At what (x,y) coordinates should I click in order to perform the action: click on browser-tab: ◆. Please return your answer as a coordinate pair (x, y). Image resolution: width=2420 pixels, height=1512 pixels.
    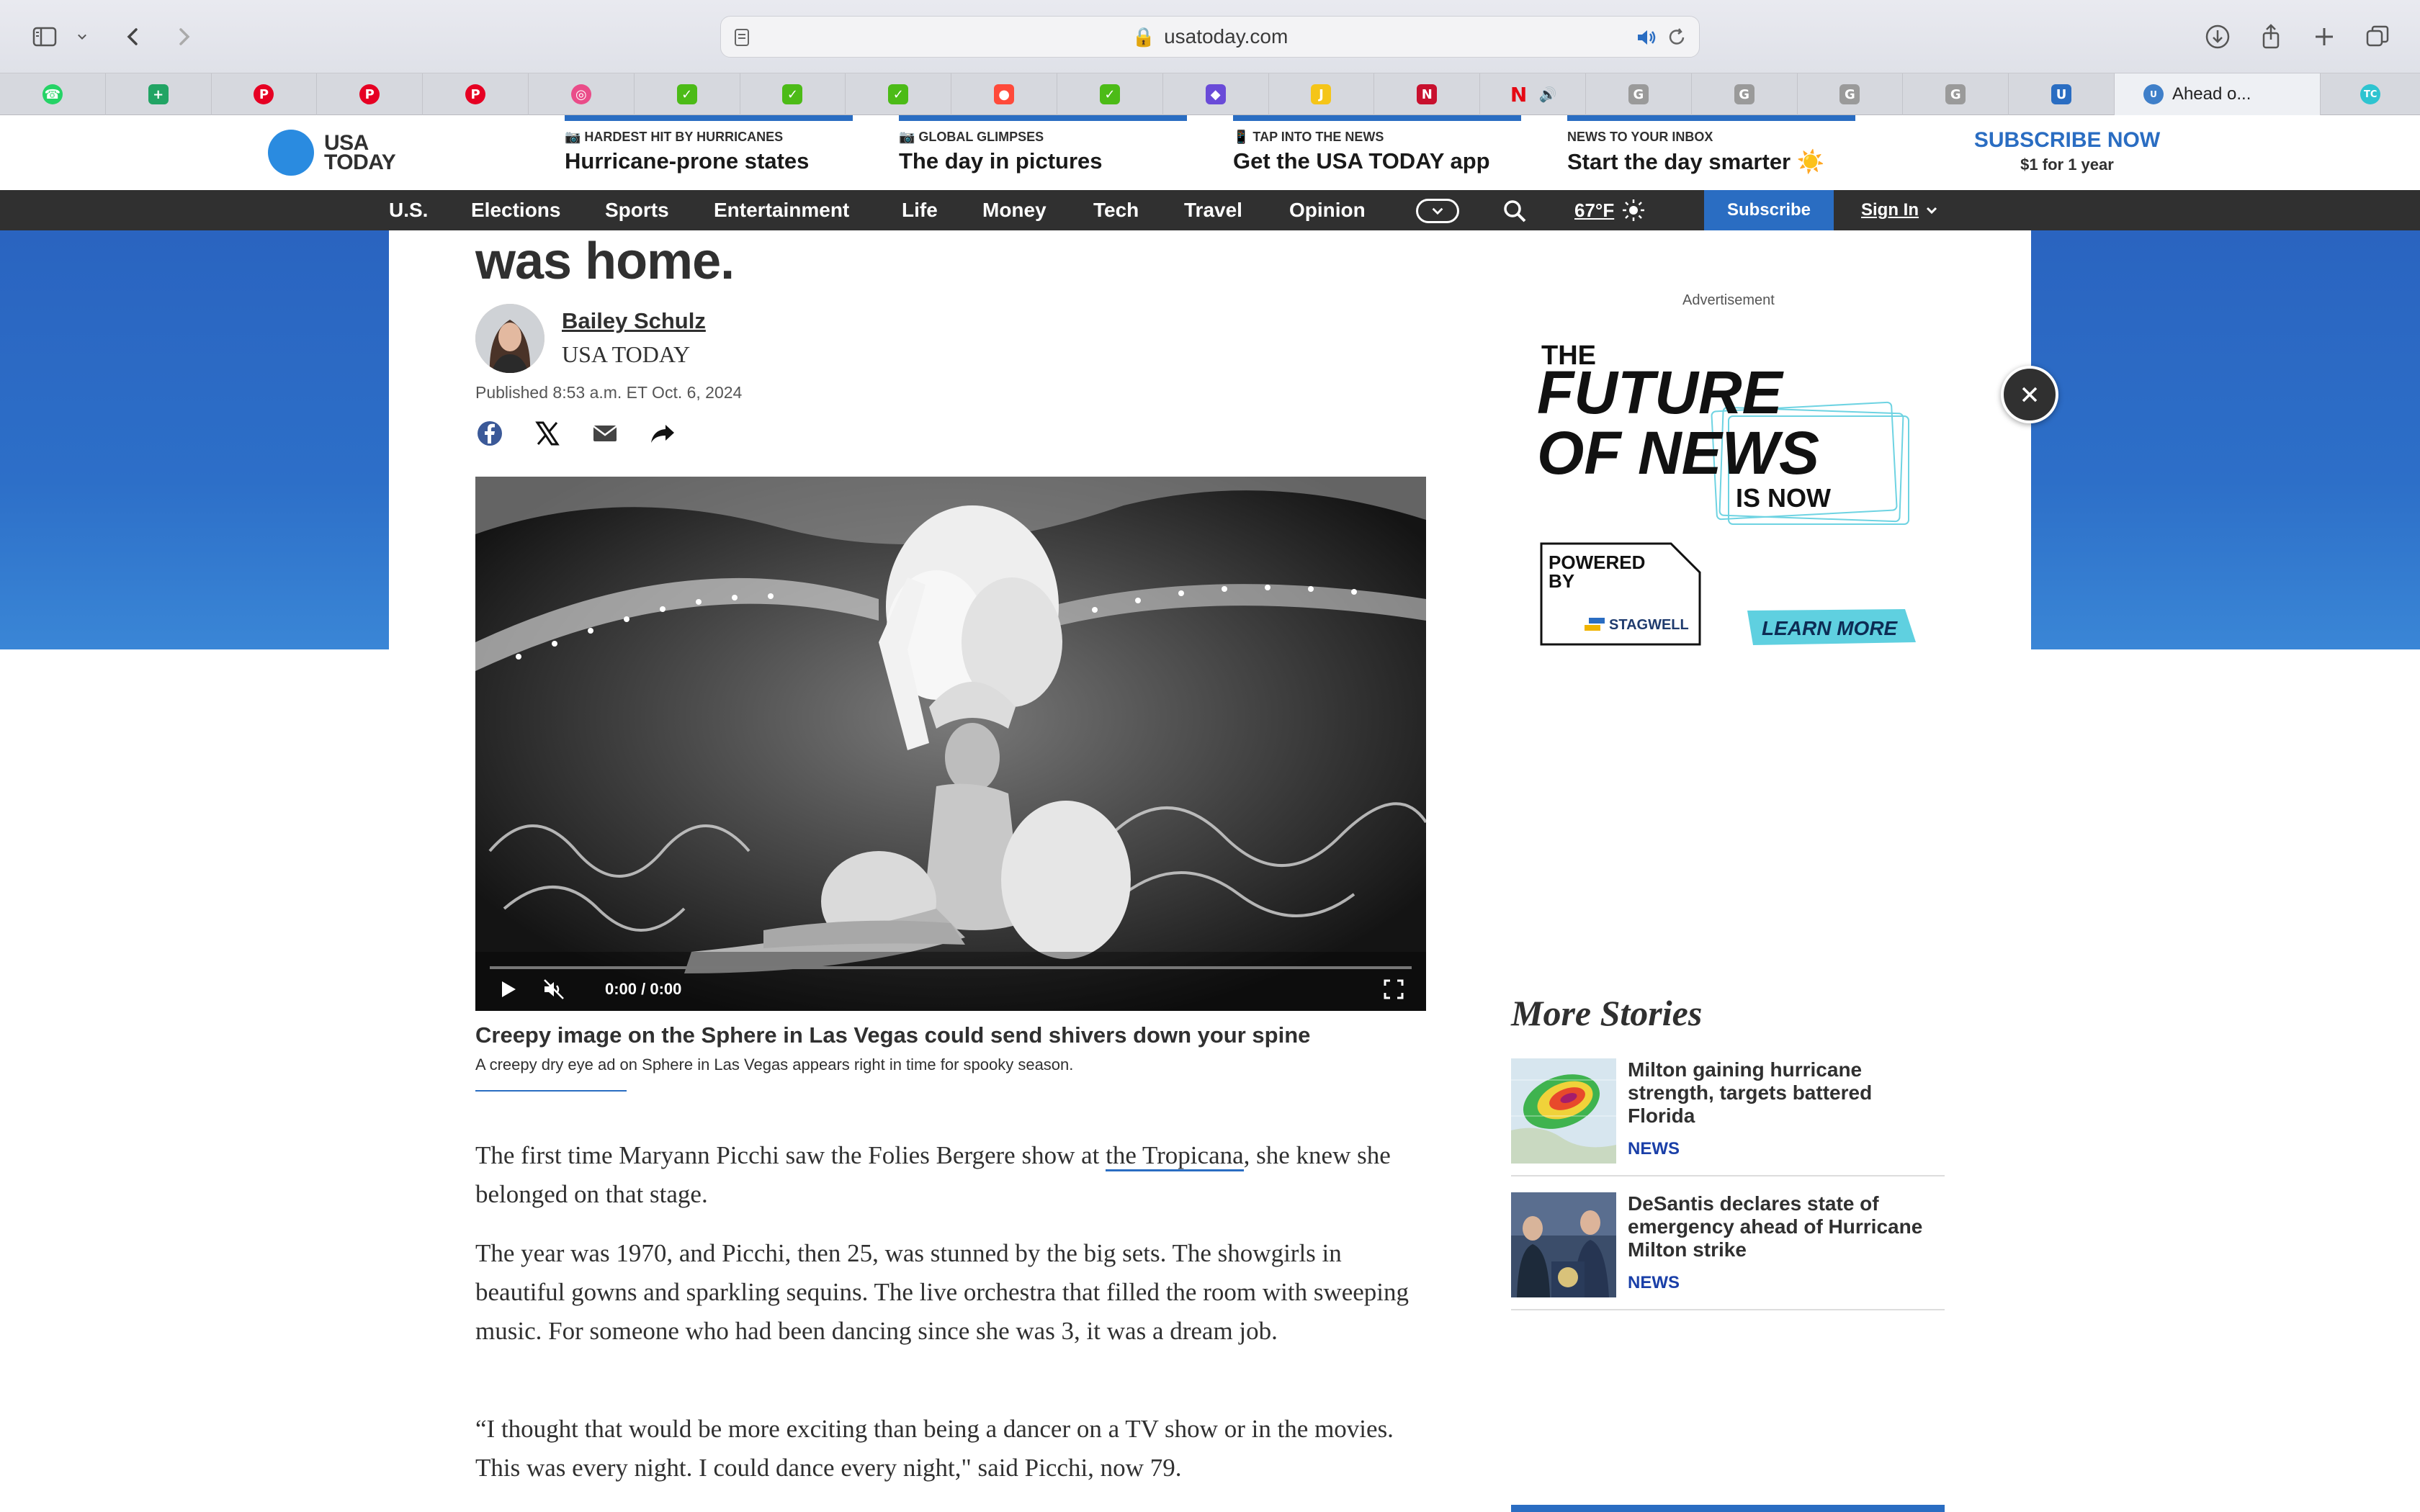
    Looking at the image, I should click on (1216, 94).